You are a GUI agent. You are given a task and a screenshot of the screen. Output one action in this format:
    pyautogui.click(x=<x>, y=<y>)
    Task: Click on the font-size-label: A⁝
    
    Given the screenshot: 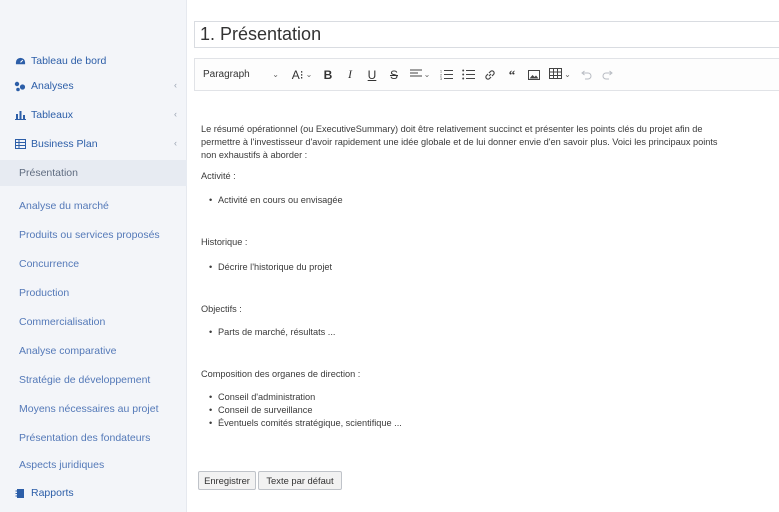 What is the action you would take?
    pyautogui.click(x=297, y=74)
    